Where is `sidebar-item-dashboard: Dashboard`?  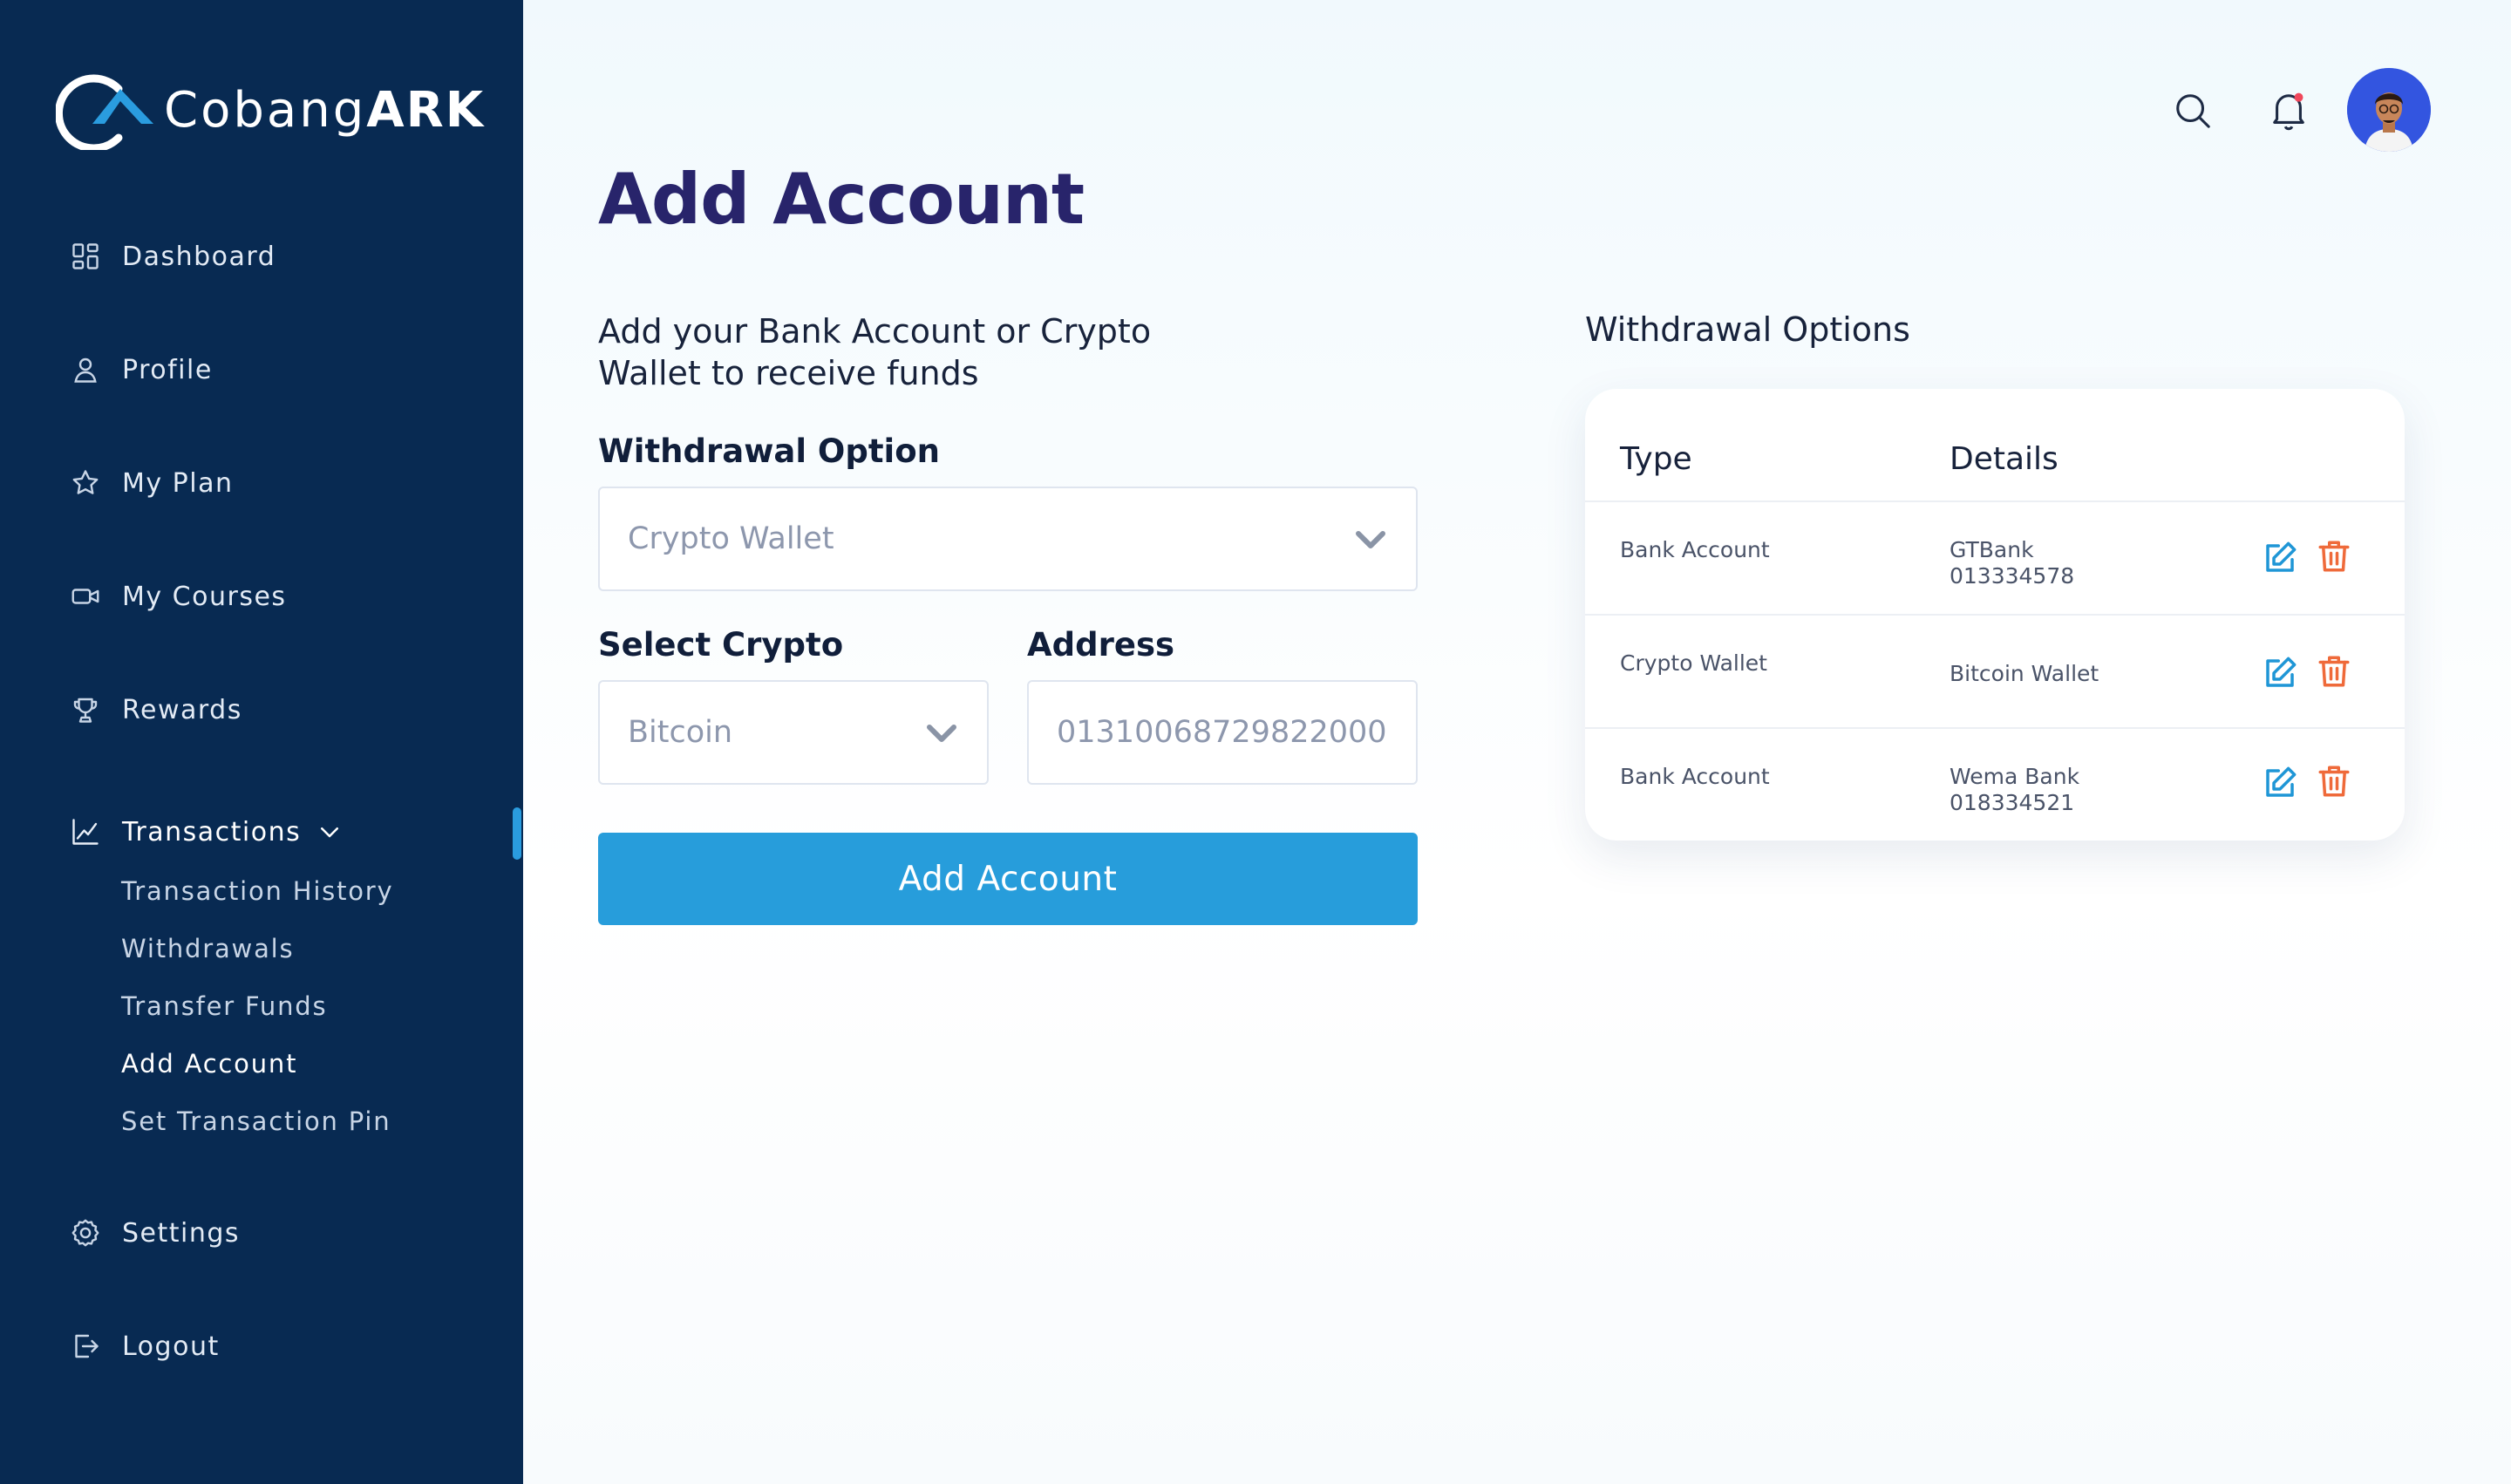
sidebar-item-dashboard: Dashboard is located at coordinates (173, 256).